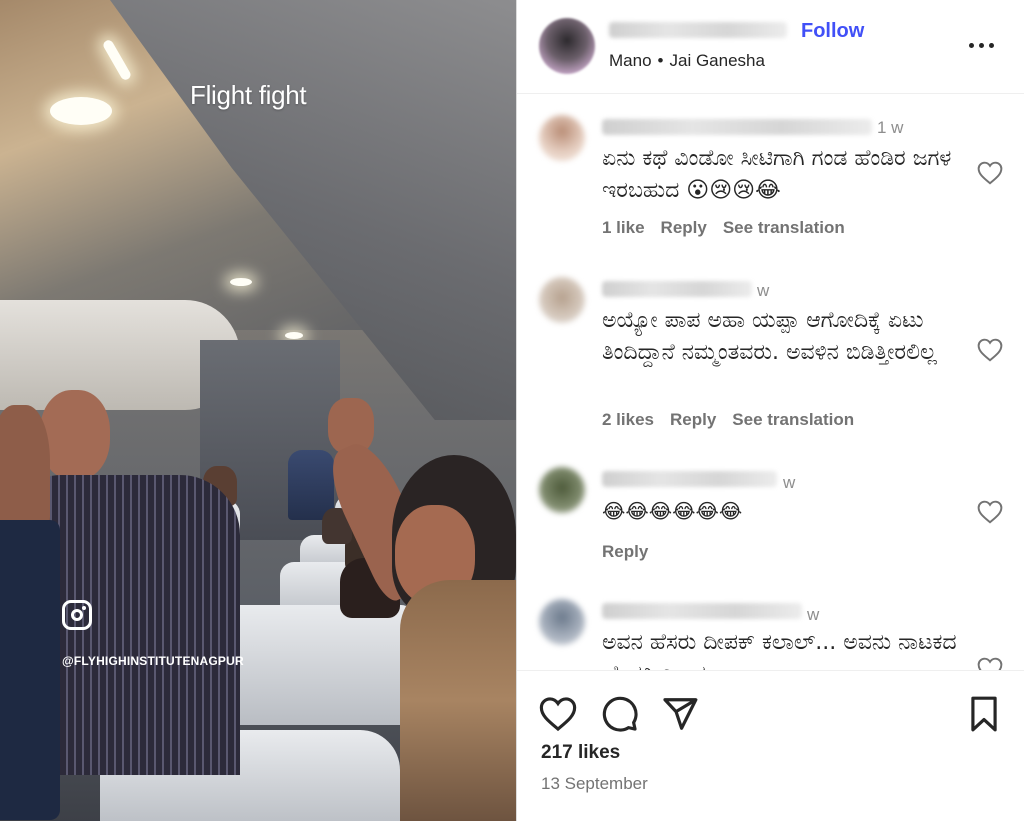 Image resolution: width=1024 pixels, height=821 pixels. What do you see at coordinates (458, 700) in the screenshot?
I see `woman-saree` at bounding box center [458, 700].